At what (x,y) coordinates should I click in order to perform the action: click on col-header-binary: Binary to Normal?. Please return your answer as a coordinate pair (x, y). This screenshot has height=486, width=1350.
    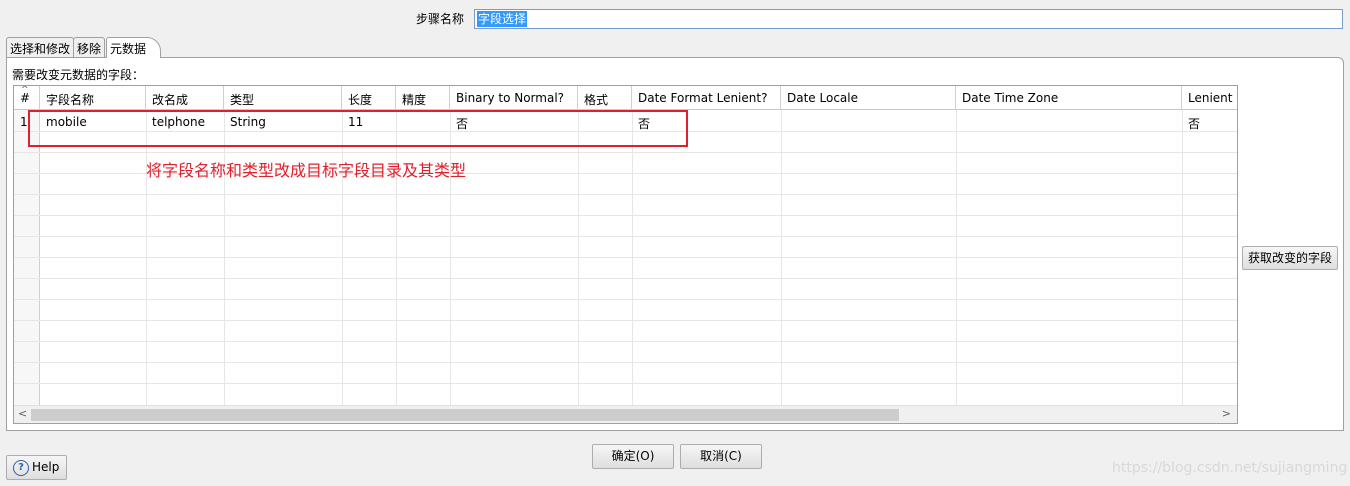
    Looking at the image, I should click on (514, 98).